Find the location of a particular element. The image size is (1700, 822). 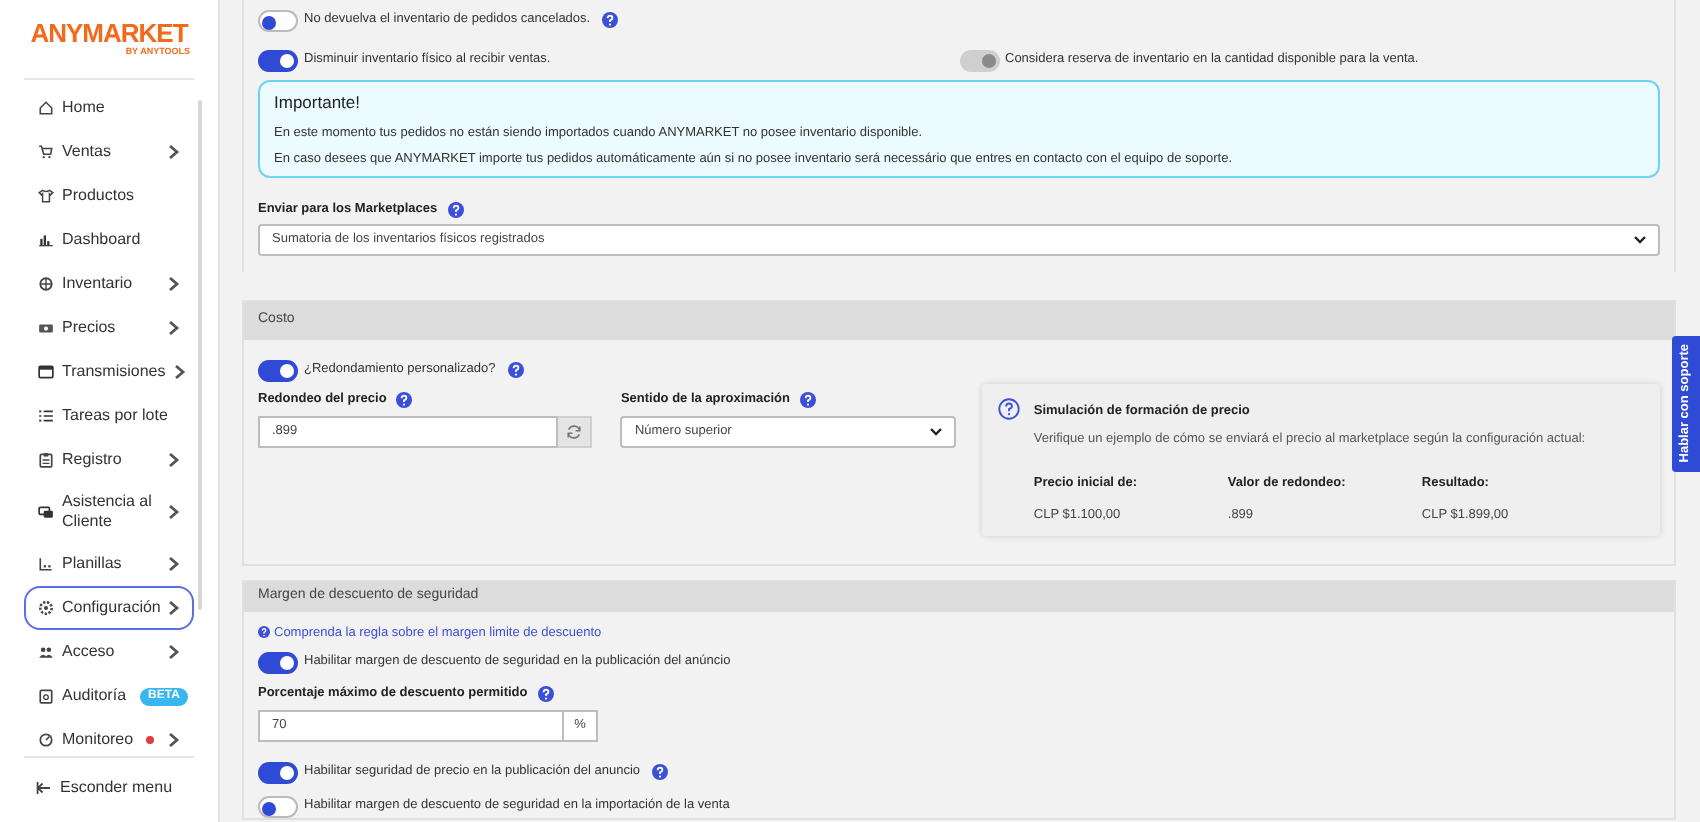

notice-title: Importante! is located at coordinates (318, 103).